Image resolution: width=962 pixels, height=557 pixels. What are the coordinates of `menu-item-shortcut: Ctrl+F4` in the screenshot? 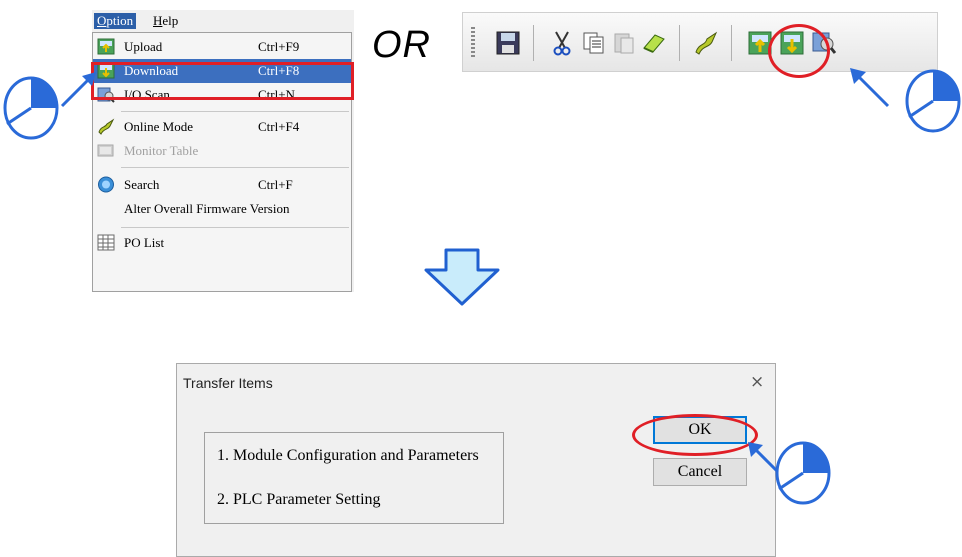 It's located at (279, 126).